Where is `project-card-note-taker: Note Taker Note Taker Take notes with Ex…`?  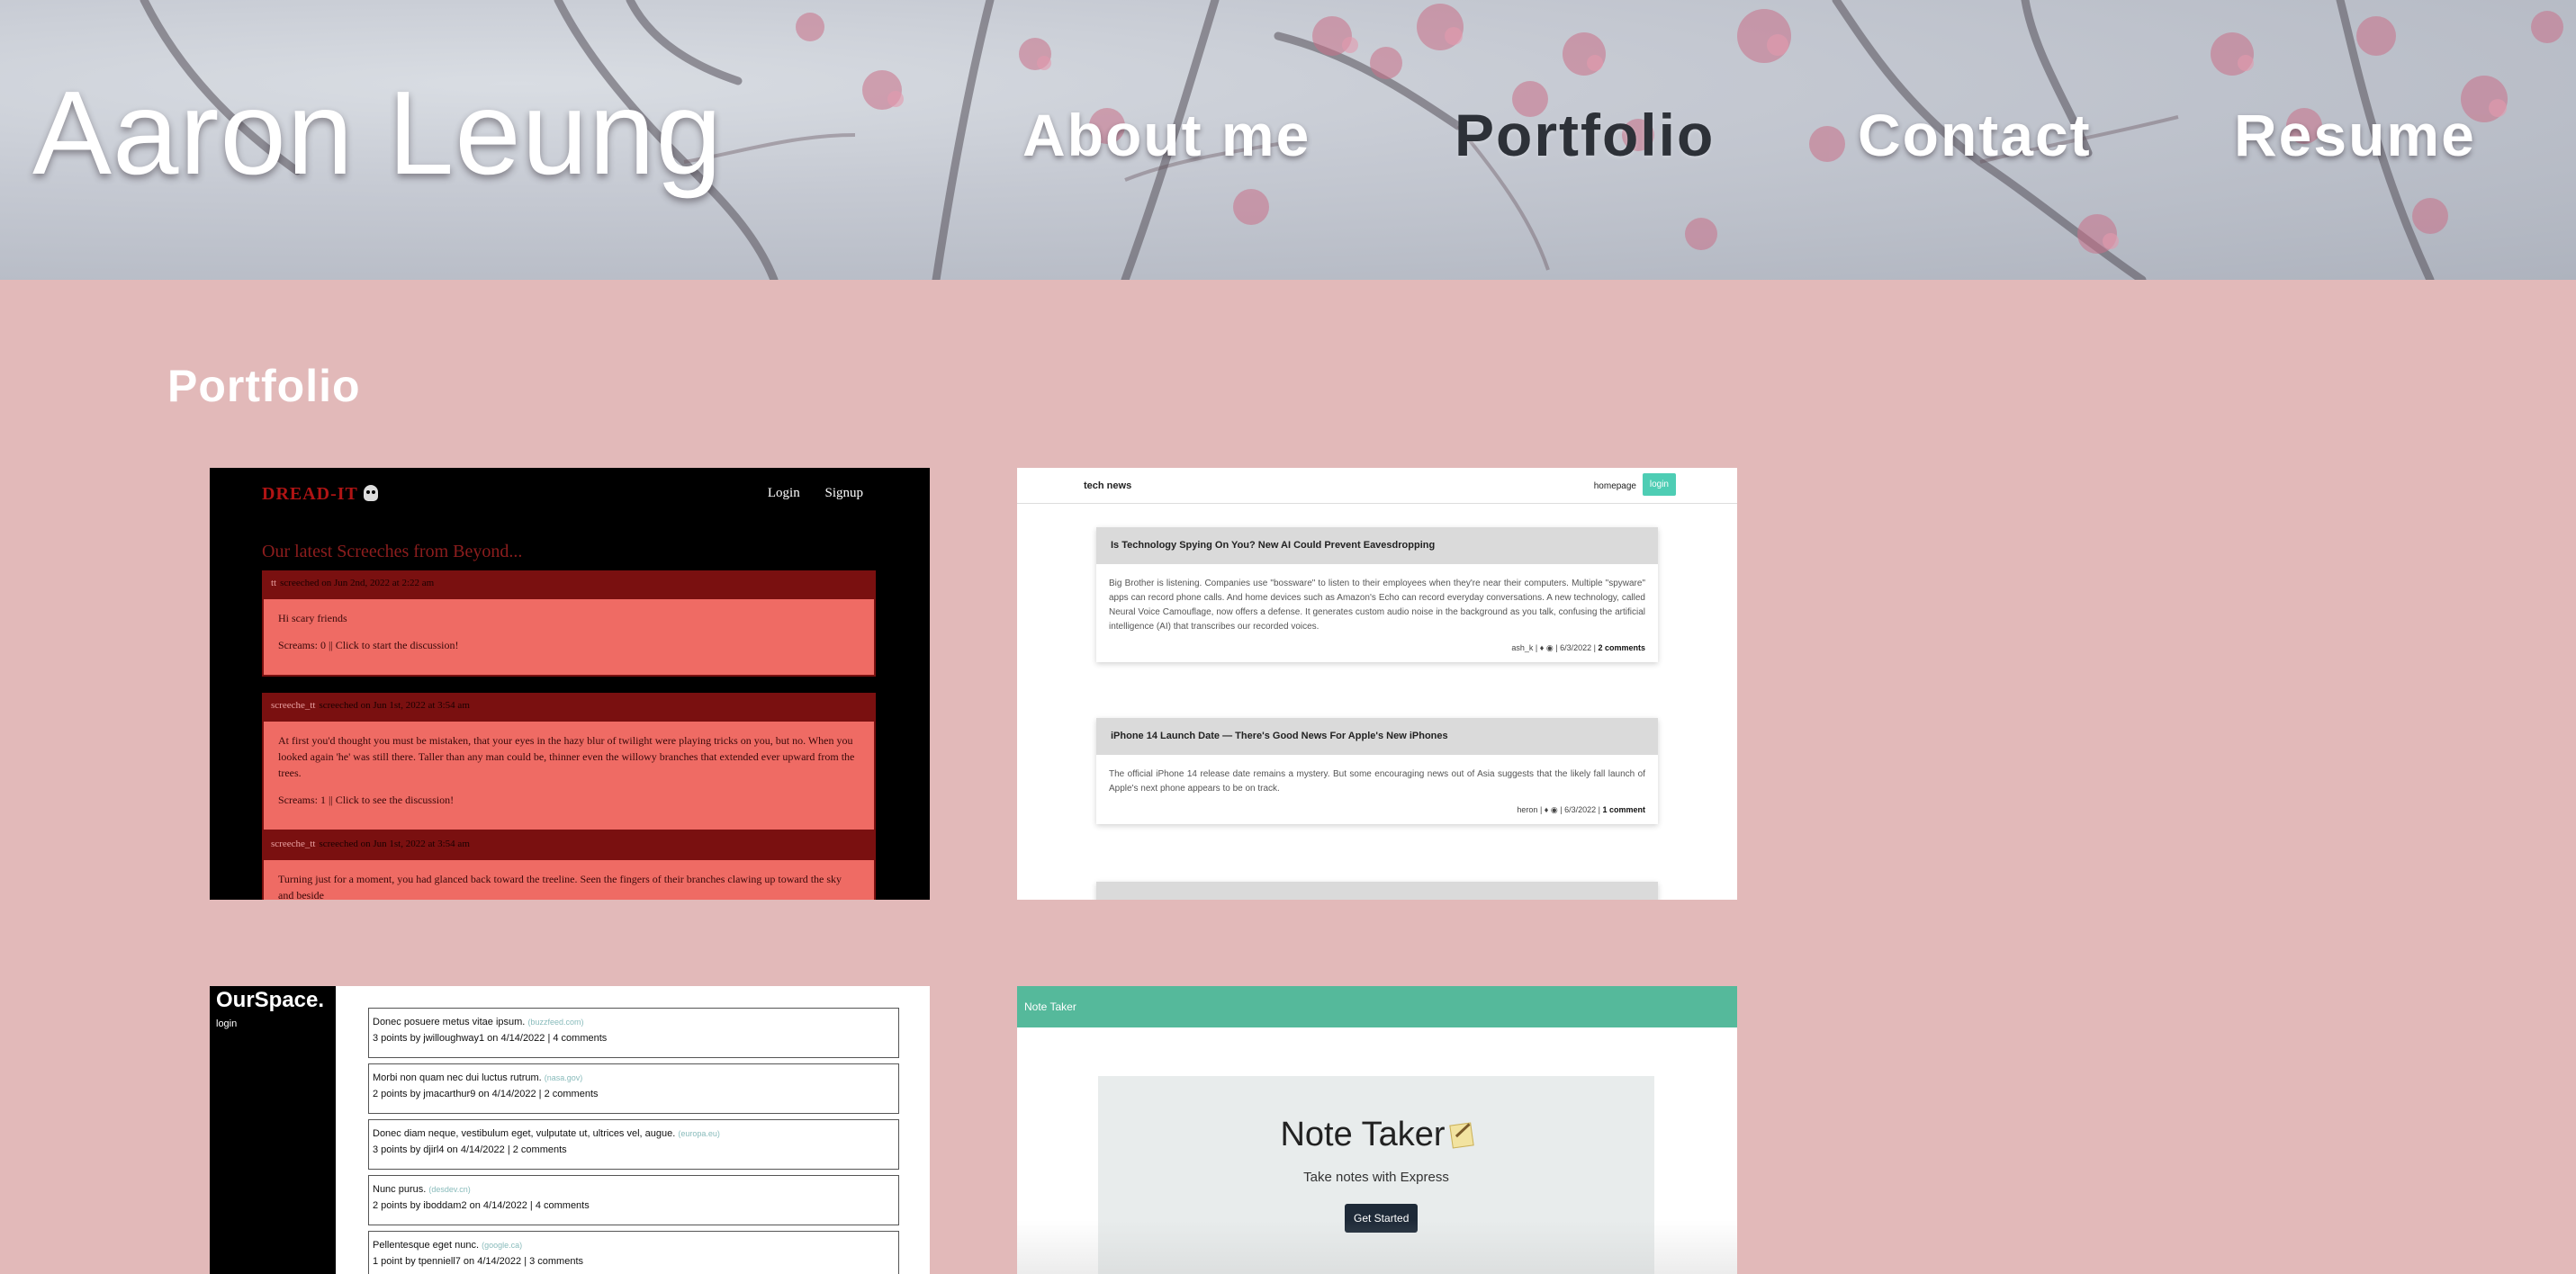
project-card-note-taker: Note Taker Note Taker Take notes with Ex… is located at coordinates (1377, 1130).